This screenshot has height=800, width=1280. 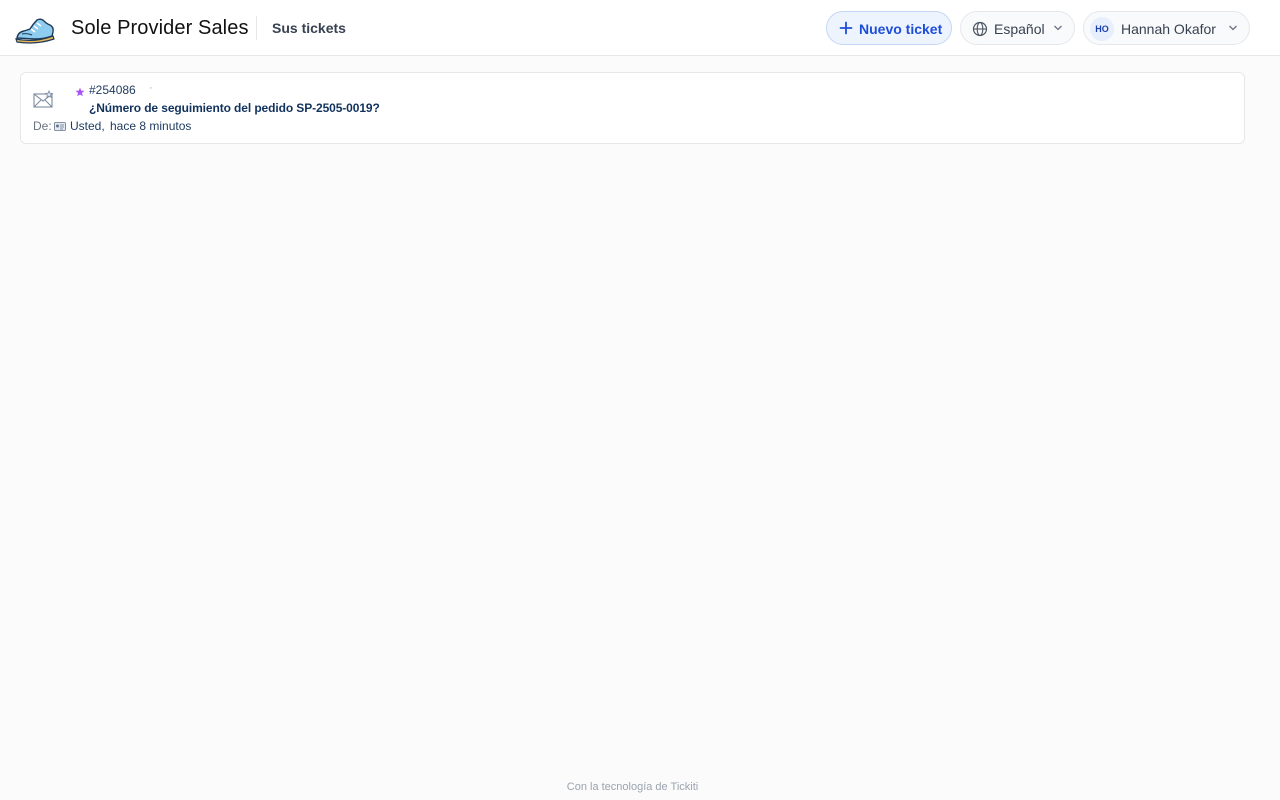 What do you see at coordinates (43, 99) in the screenshot?
I see `envelope-icon` at bounding box center [43, 99].